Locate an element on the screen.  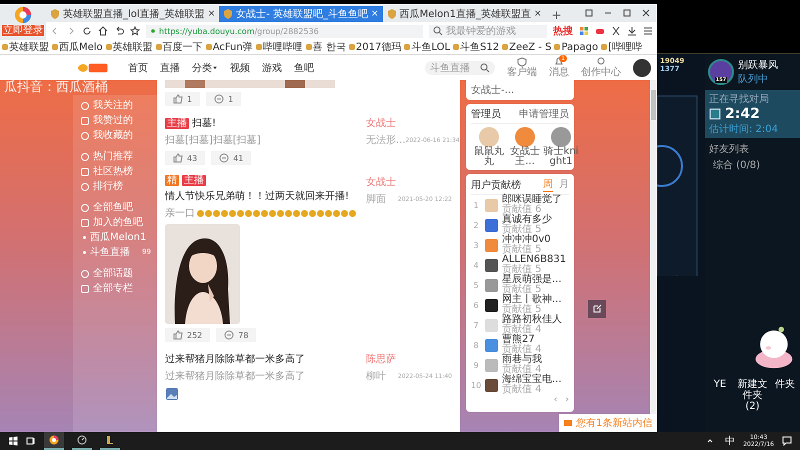
post-title: 过来帮猪月除除草都一米多高了 is located at coordinates (235, 359).